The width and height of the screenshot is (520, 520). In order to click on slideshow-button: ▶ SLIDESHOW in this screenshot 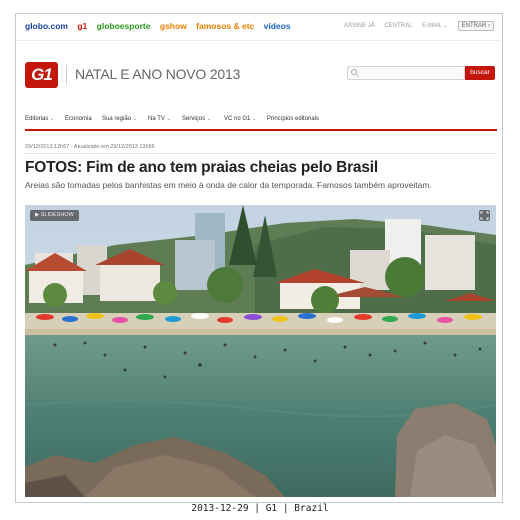, I will do `click(54, 215)`.